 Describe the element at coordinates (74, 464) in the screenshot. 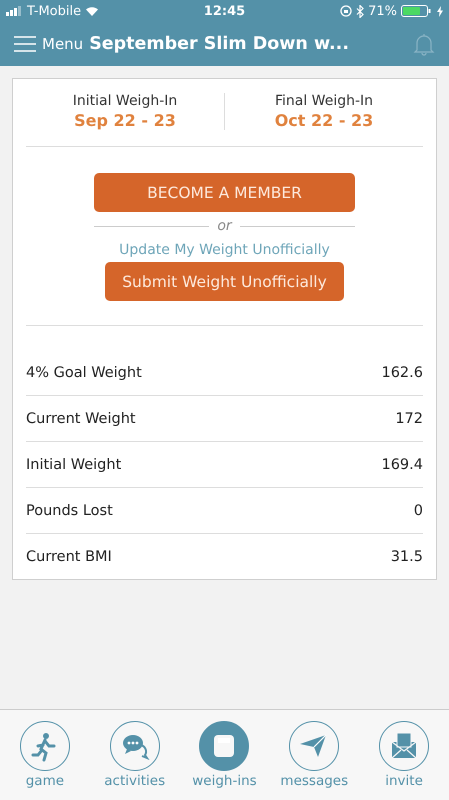

I see `stat-label: Initial Weight` at that location.